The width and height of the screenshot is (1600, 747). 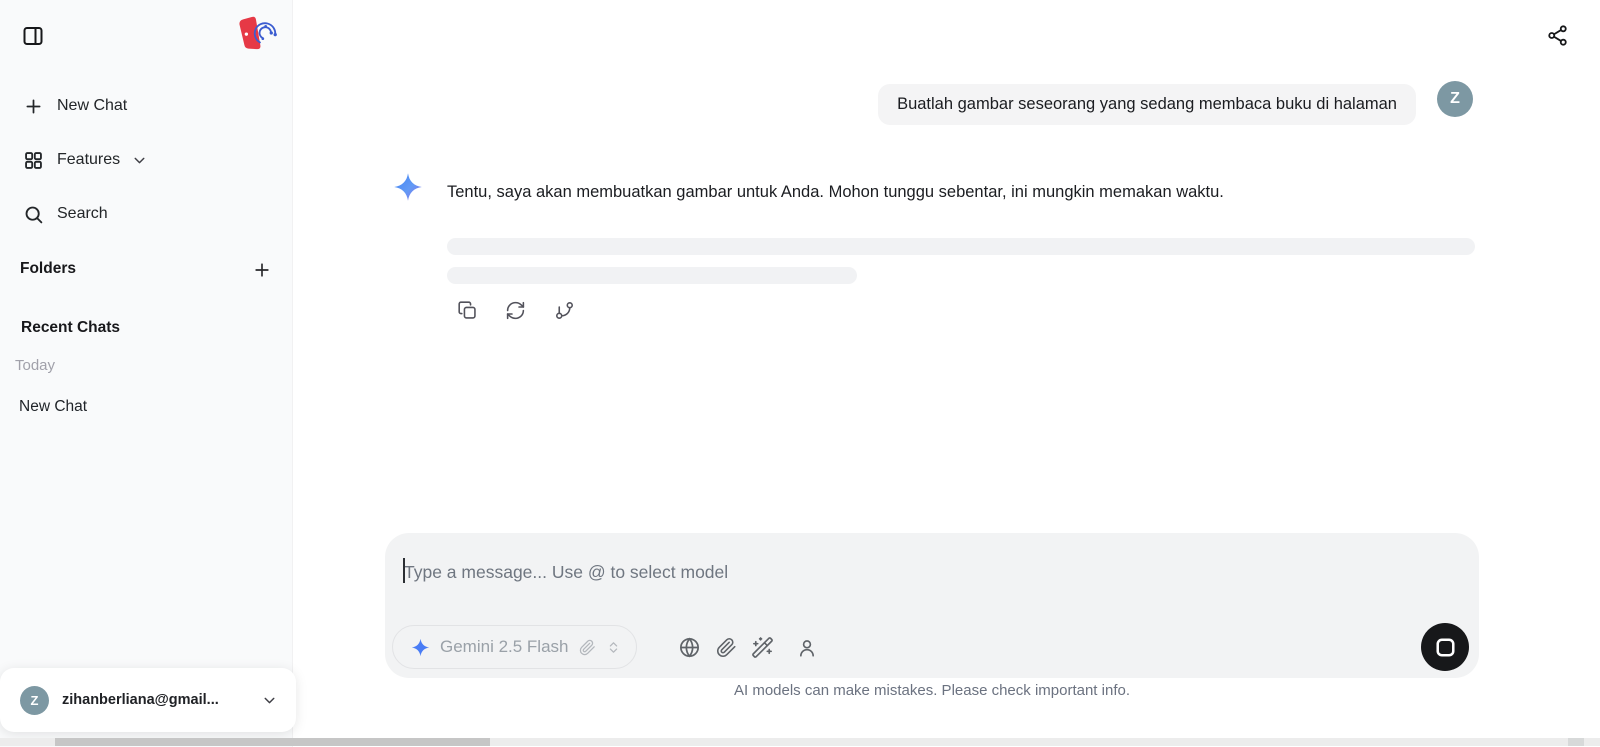 What do you see at coordinates (33, 160) in the screenshot?
I see `grid-icon` at bounding box center [33, 160].